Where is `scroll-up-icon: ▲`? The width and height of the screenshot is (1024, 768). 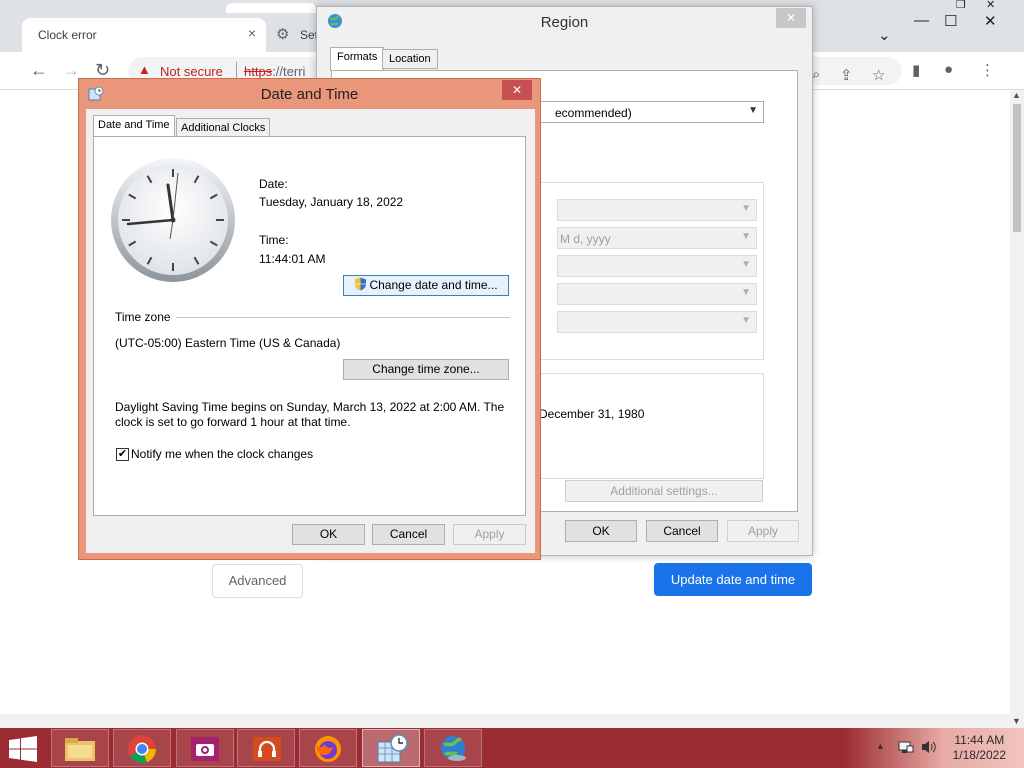 scroll-up-icon: ▲ is located at coordinates (1016, 95).